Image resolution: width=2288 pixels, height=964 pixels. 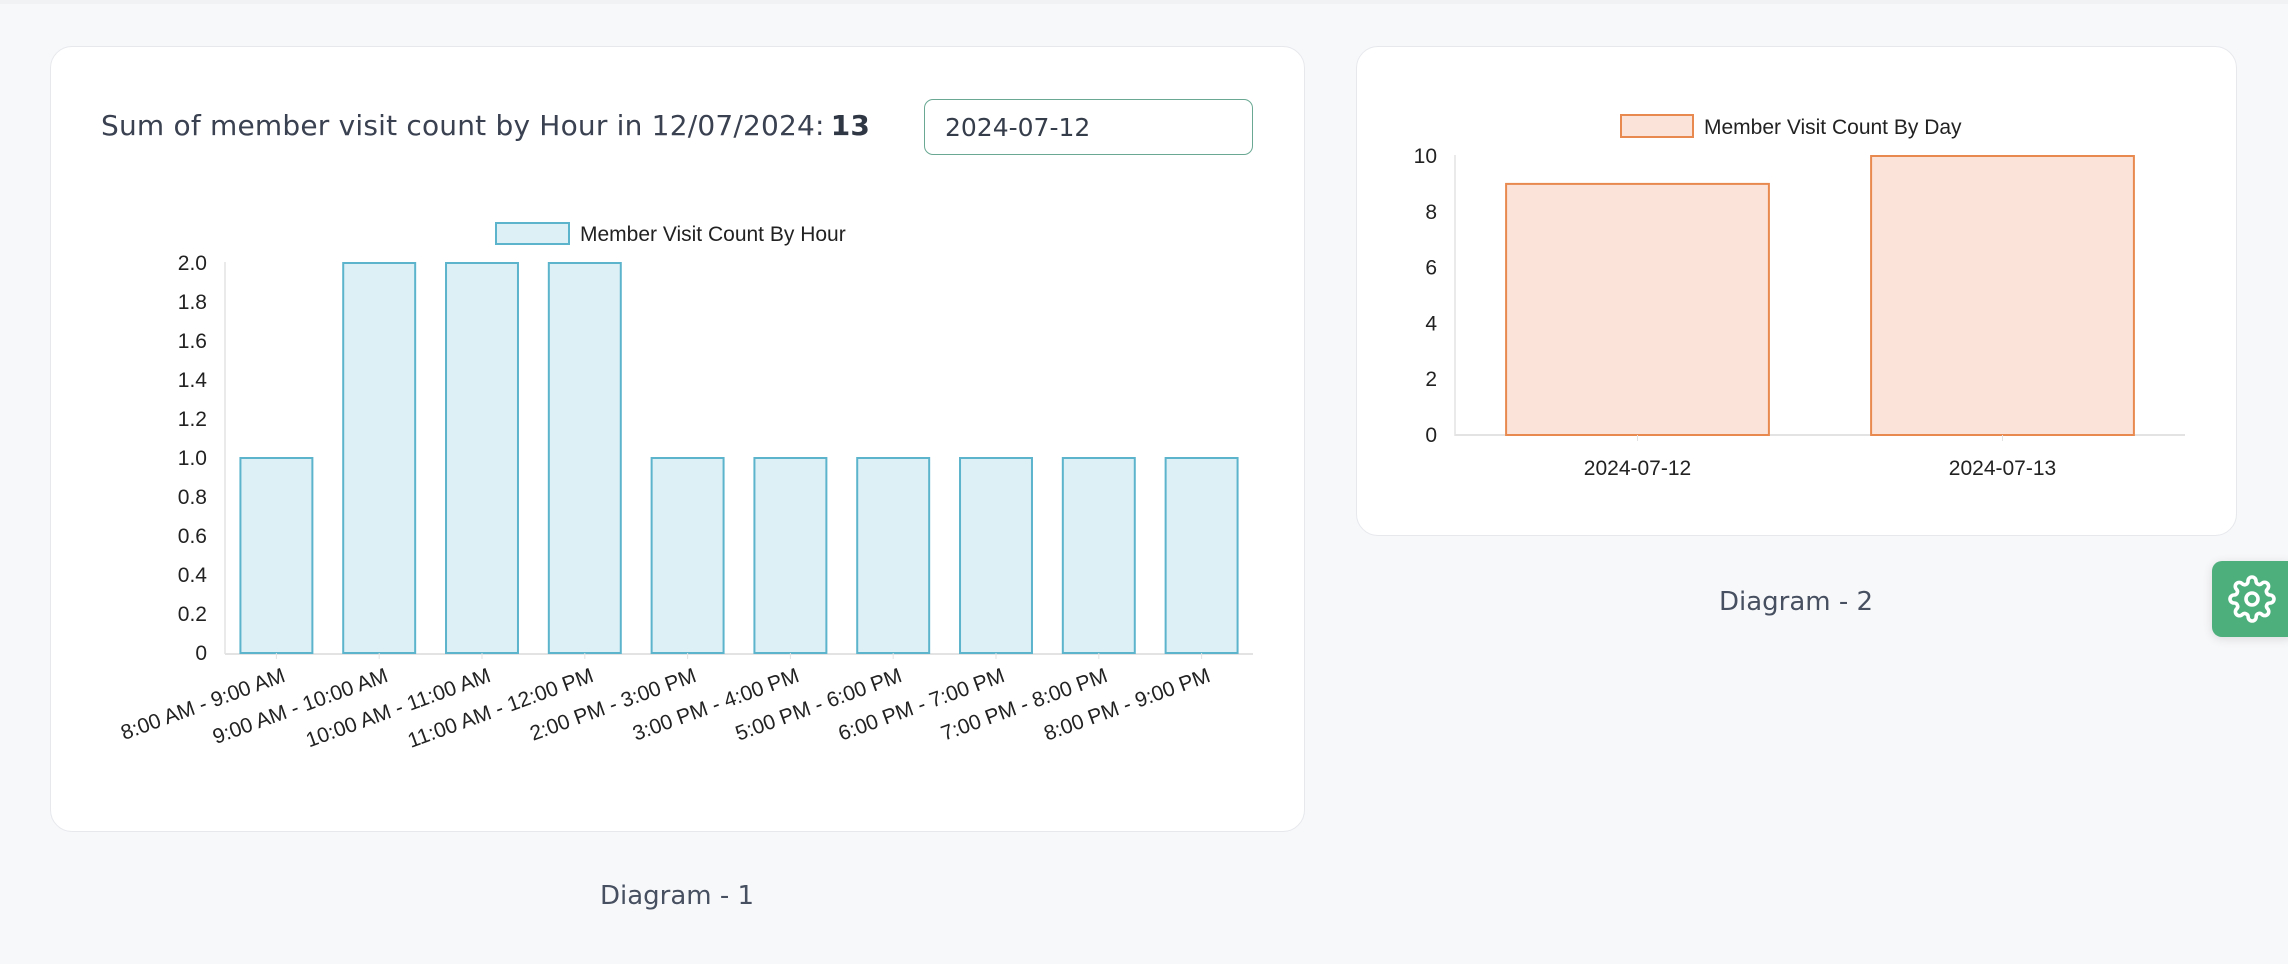 I want to click on chart1-legend: Member Visit Count By Hour, so click(x=670, y=234).